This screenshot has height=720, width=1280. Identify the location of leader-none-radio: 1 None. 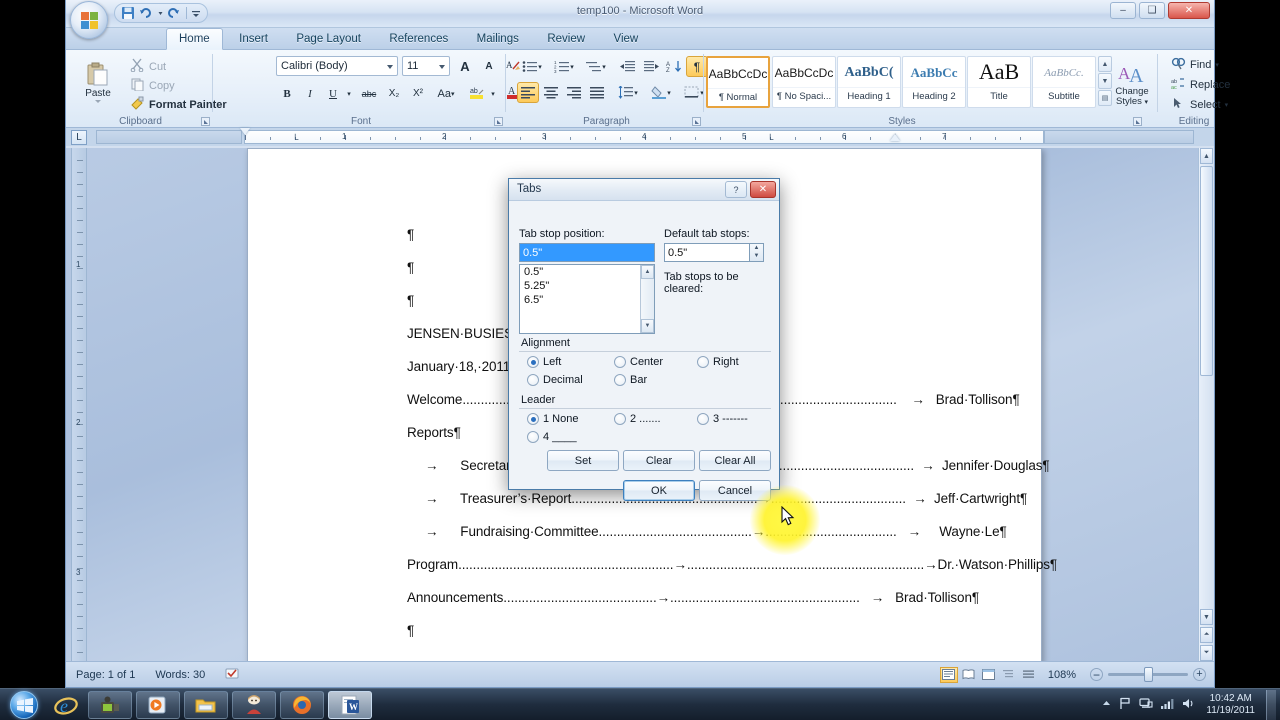
(552, 419).